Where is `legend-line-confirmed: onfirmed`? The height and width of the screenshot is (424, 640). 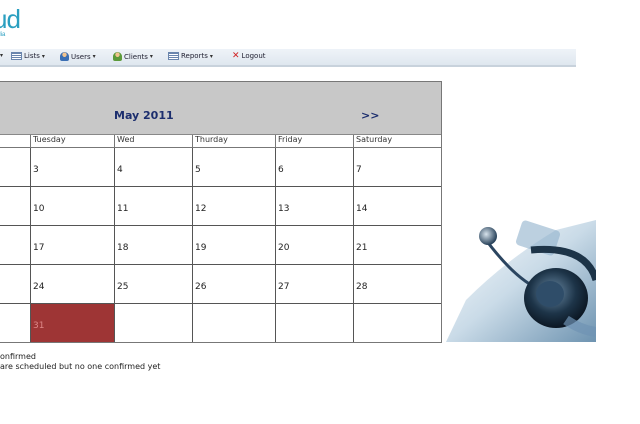 legend-line-confirmed: onfirmed is located at coordinates (18, 356).